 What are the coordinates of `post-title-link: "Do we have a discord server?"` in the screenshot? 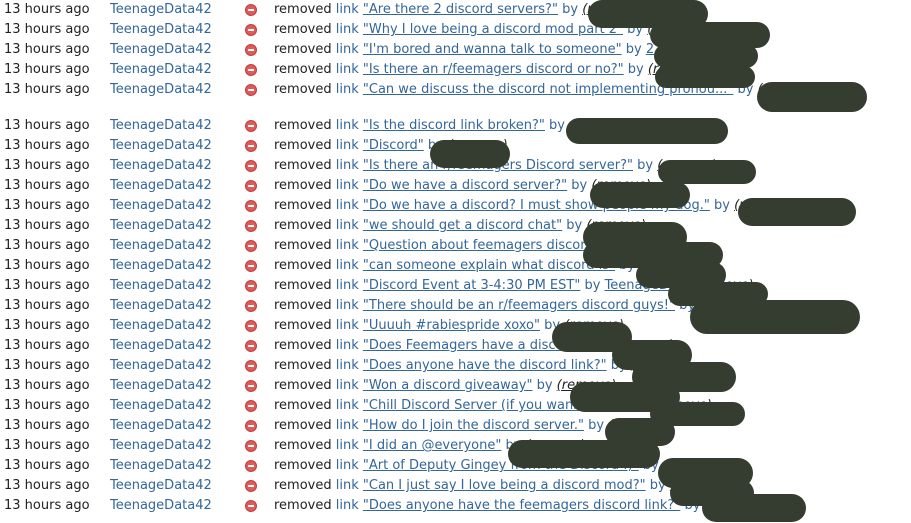 It's located at (465, 185).